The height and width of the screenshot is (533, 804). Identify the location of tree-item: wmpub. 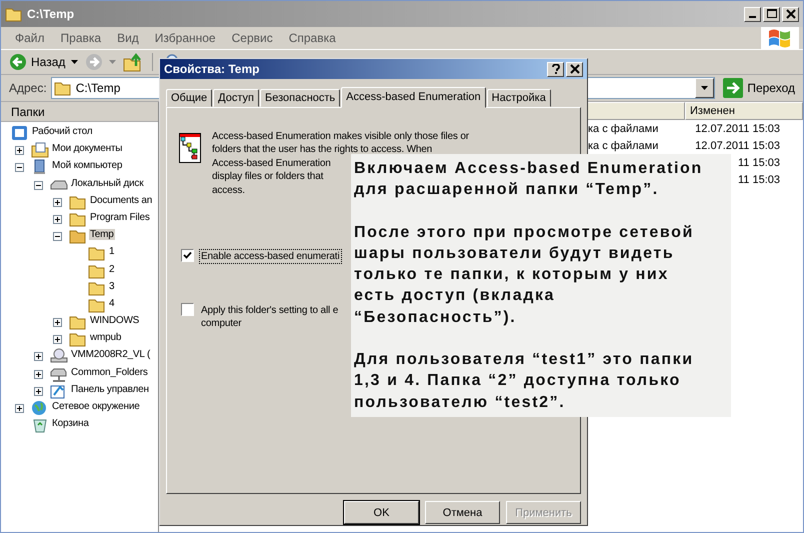
(105, 338).